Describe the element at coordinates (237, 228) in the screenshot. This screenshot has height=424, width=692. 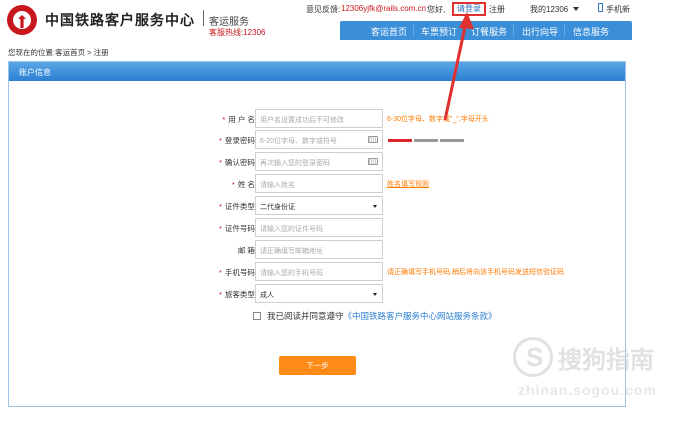
I see `id-number-label: * 证件号码:` at that location.